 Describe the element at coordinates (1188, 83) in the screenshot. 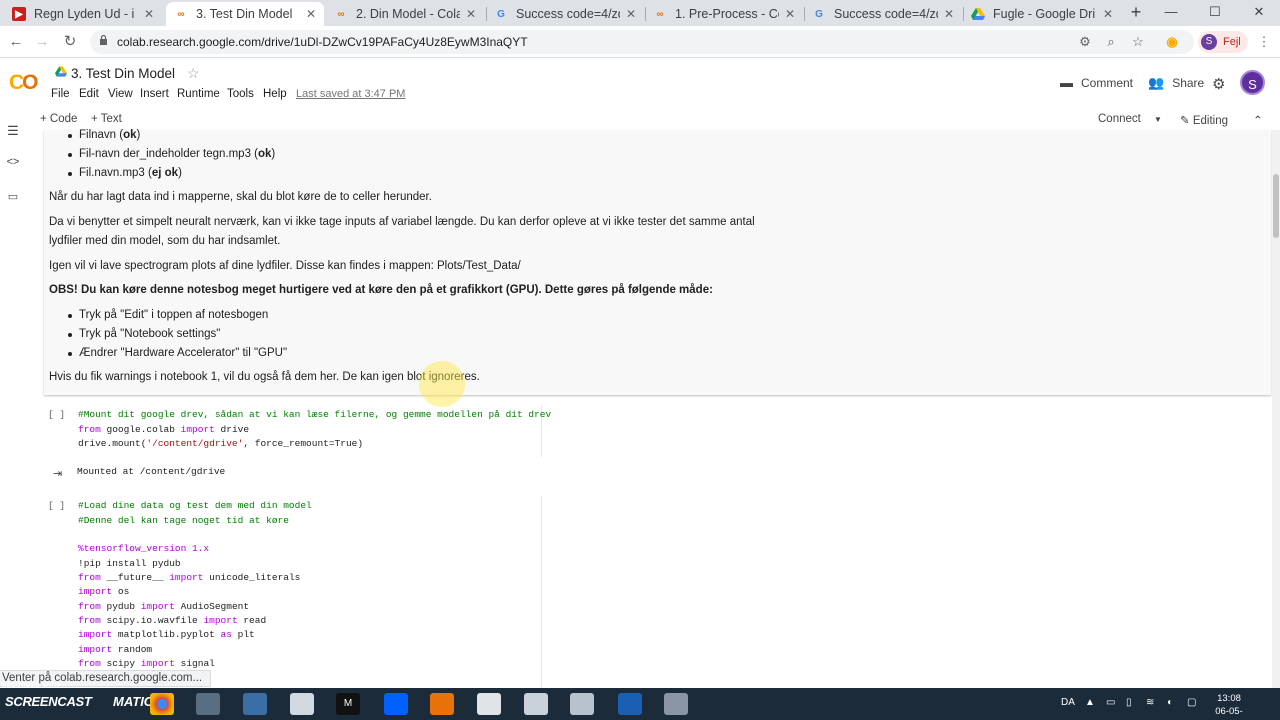

I see `share-label: Share` at that location.